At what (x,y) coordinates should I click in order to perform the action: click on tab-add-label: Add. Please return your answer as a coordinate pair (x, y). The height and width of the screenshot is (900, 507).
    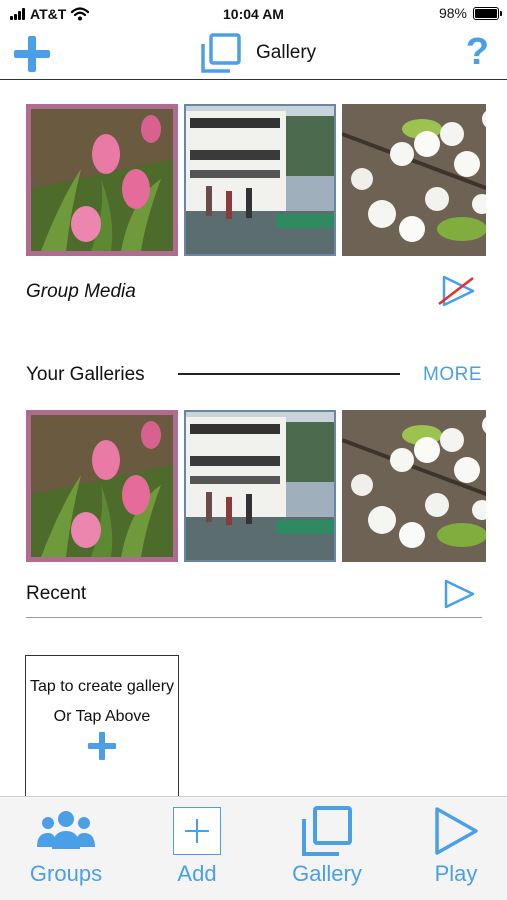
    Looking at the image, I should click on (197, 873).